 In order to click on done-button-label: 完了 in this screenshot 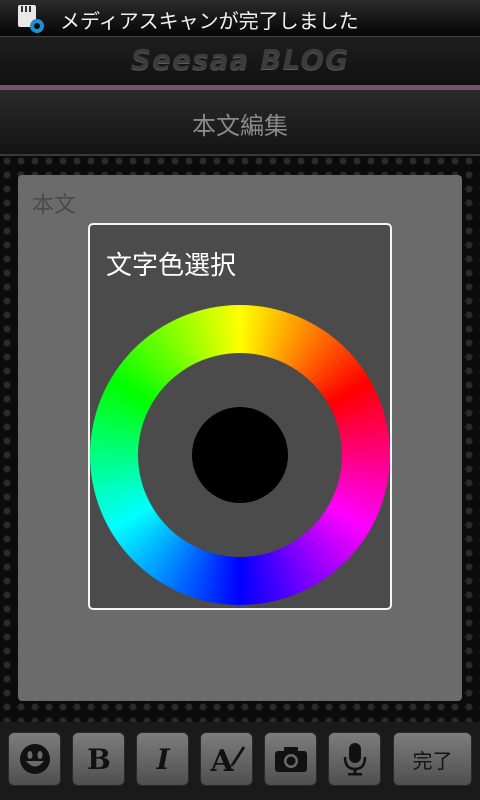, I will do `click(432, 760)`.